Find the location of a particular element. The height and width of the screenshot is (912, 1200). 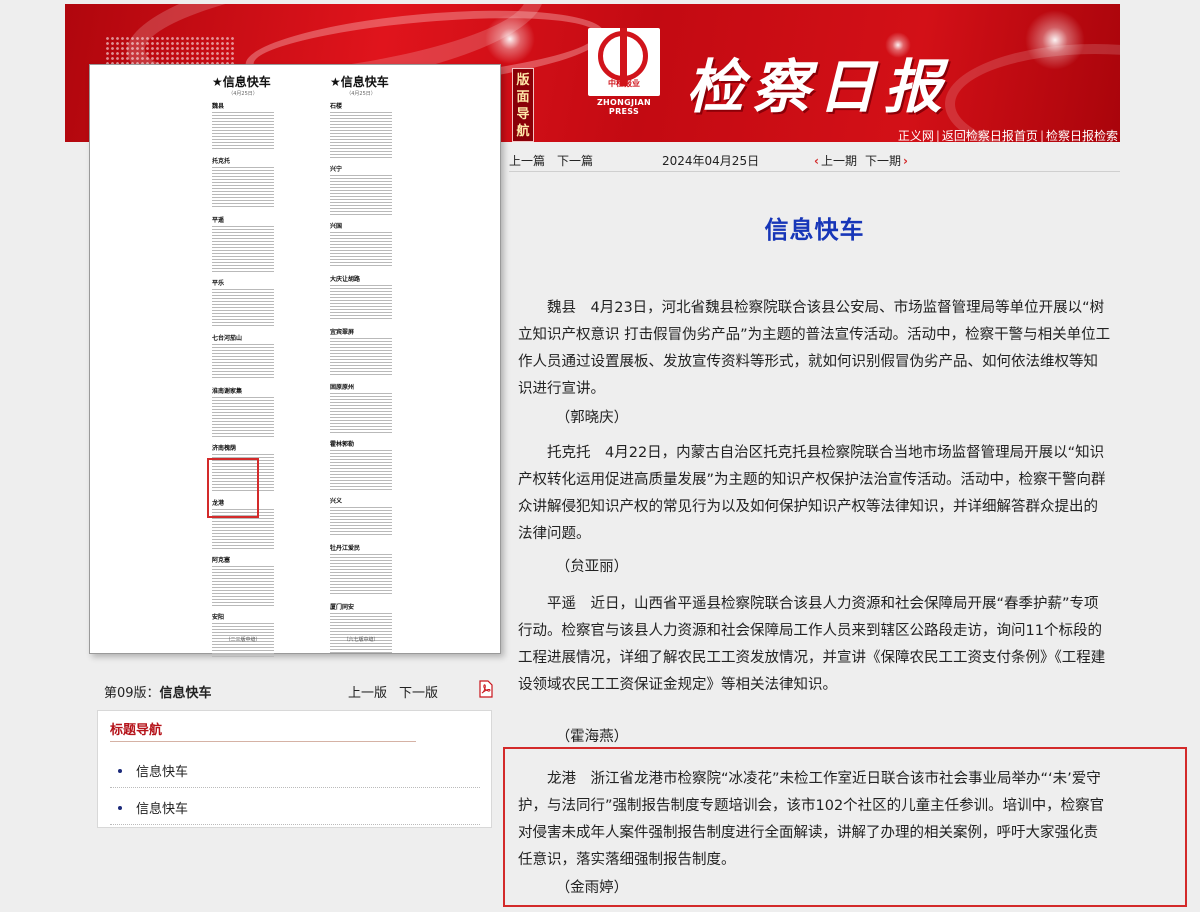

banner-dots is located at coordinates (170, 51).